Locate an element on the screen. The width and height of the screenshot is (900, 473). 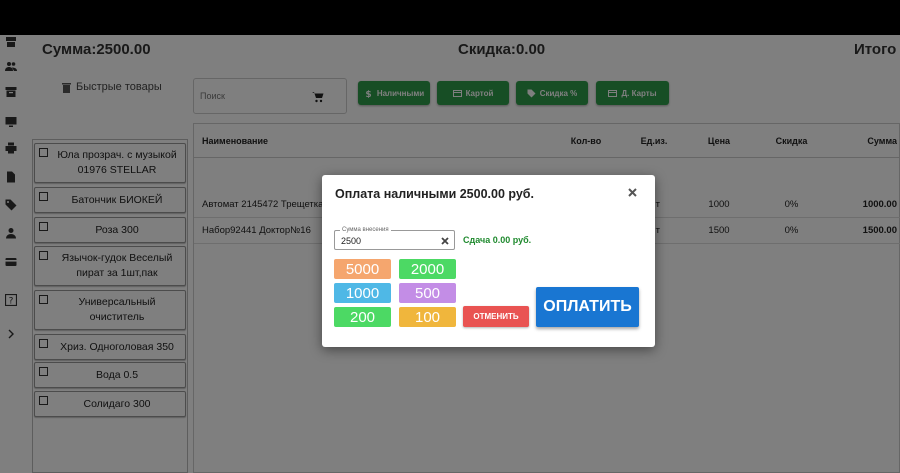
denomination-1000-button: 1000 is located at coordinates (362, 293).